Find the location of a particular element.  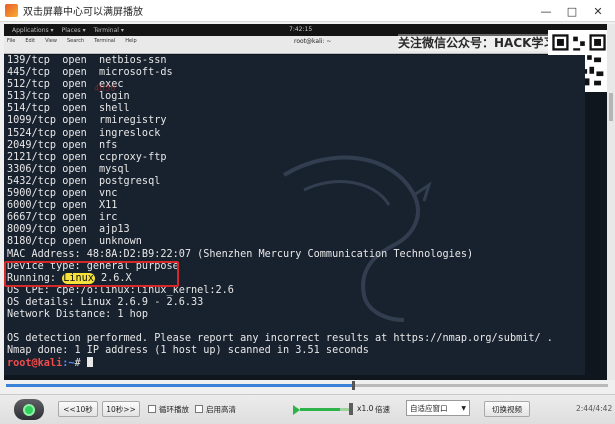

window-controls: — □ ✕ is located at coordinates (572, 11).